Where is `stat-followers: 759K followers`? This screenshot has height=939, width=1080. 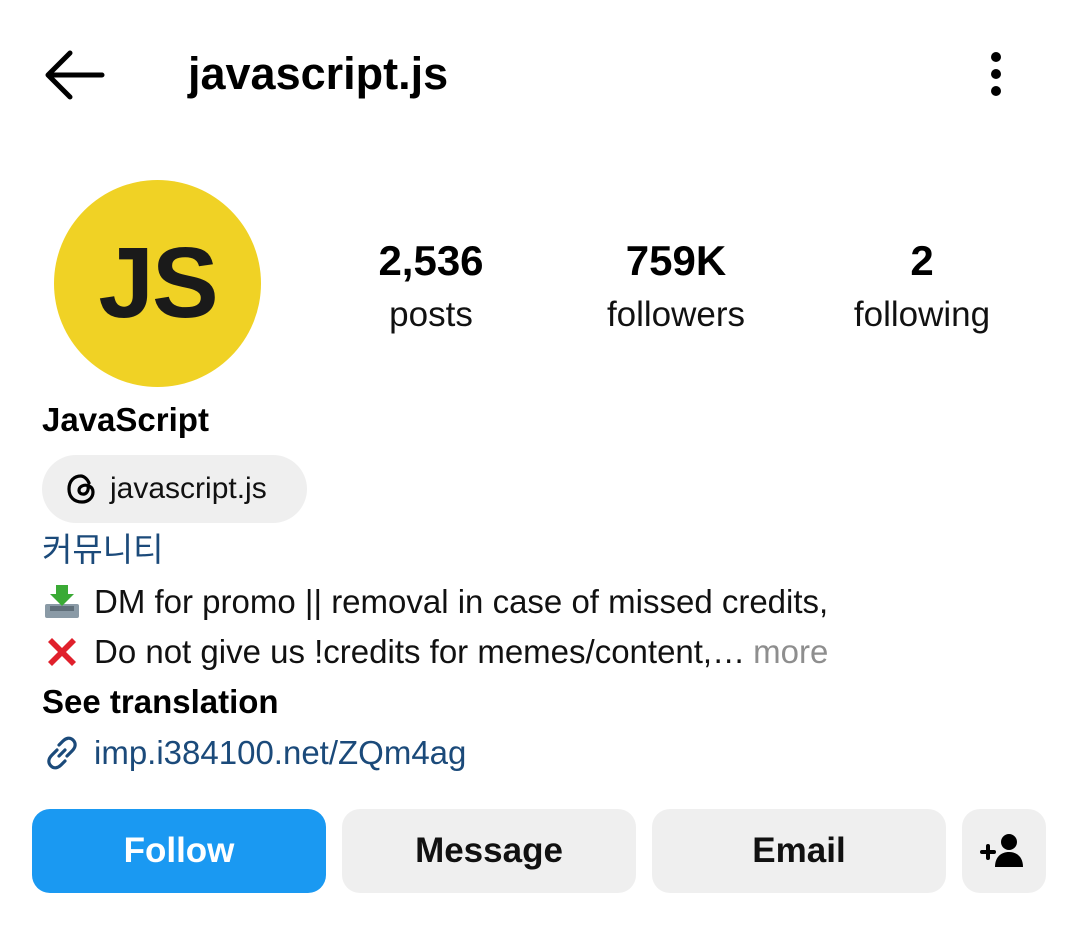
stat-followers: 759K followers is located at coordinates (676, 290).